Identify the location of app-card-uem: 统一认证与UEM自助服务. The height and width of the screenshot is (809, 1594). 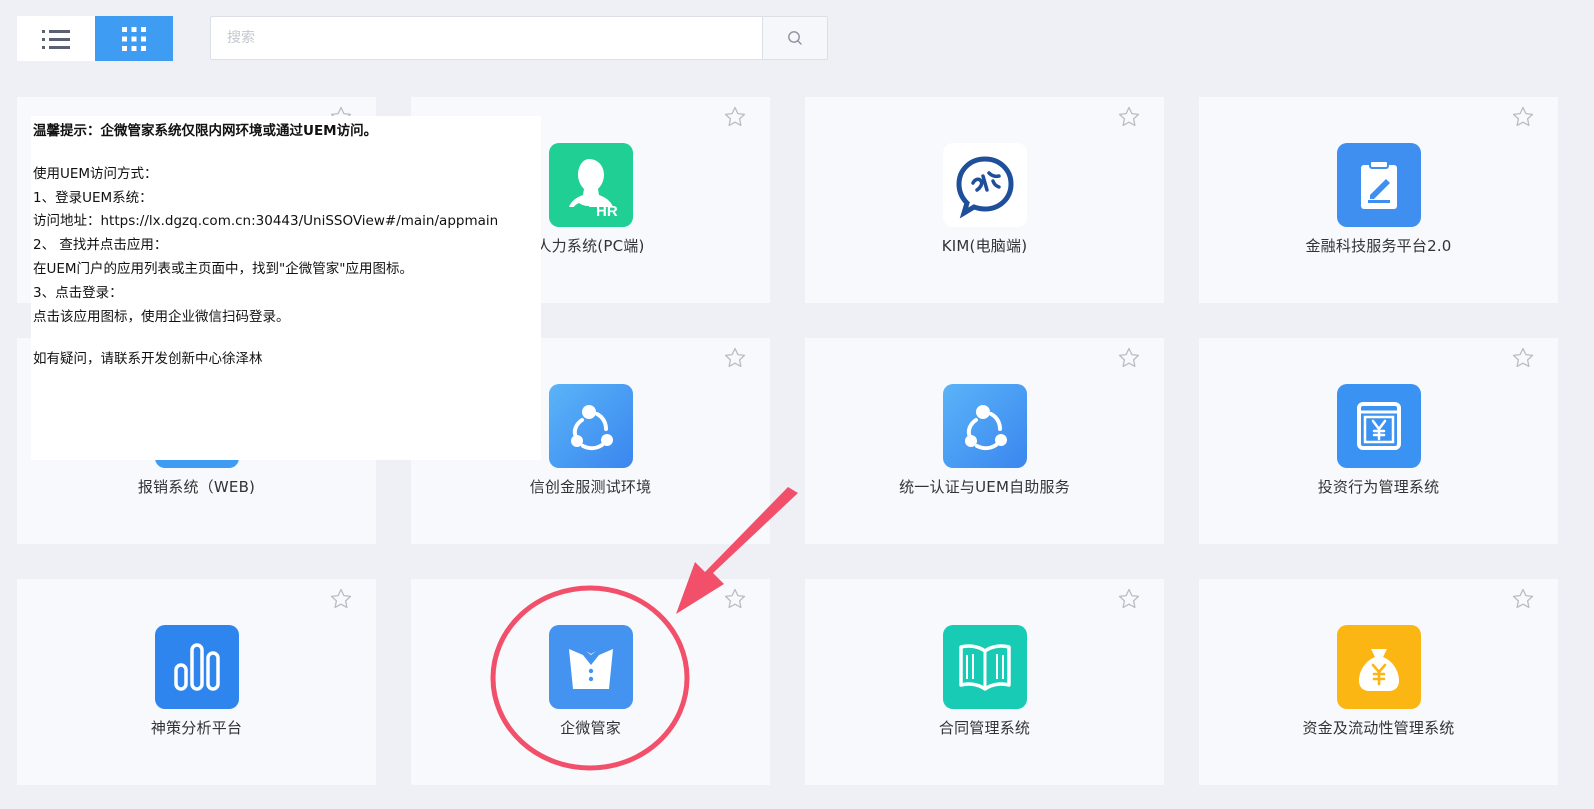
(984, 441).